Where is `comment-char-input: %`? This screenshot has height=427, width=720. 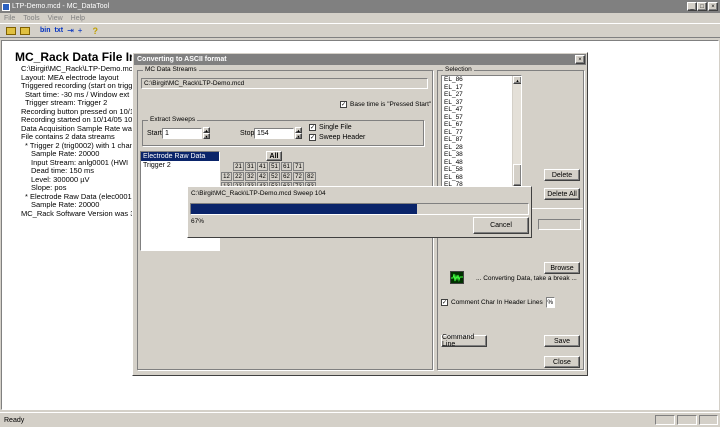
comment-char-input: % is located at coordinates (550, 302).